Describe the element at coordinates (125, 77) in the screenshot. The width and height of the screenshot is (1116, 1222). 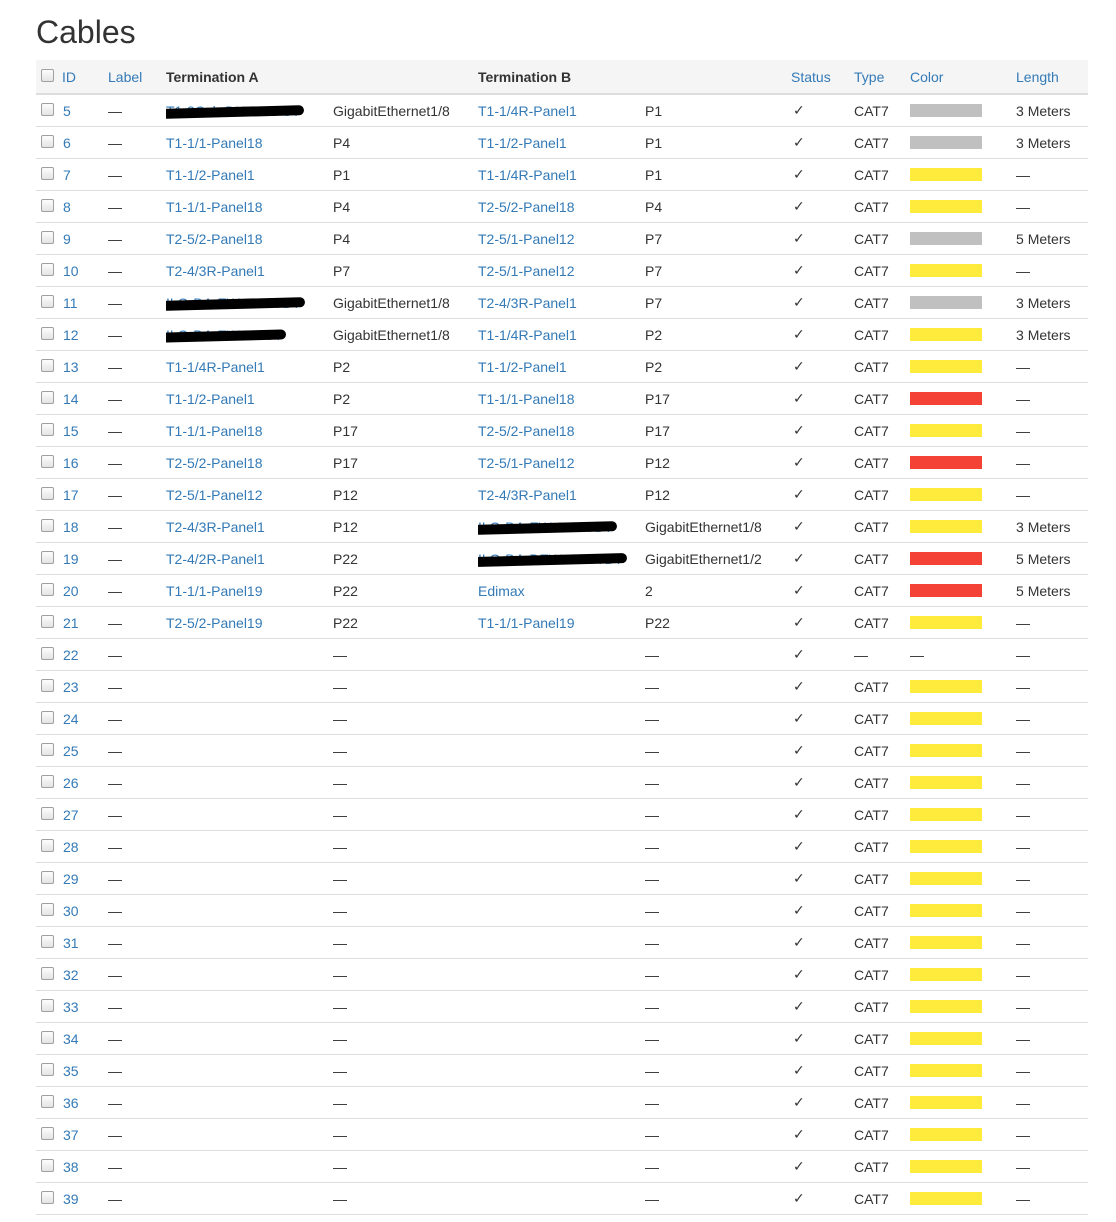
I see `sort-label-link: Label` at that location.